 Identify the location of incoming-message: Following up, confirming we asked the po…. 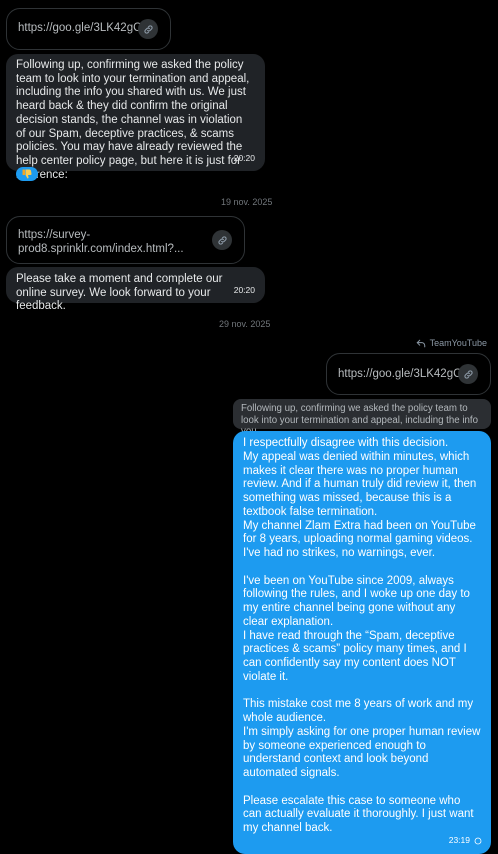
(135, 117).